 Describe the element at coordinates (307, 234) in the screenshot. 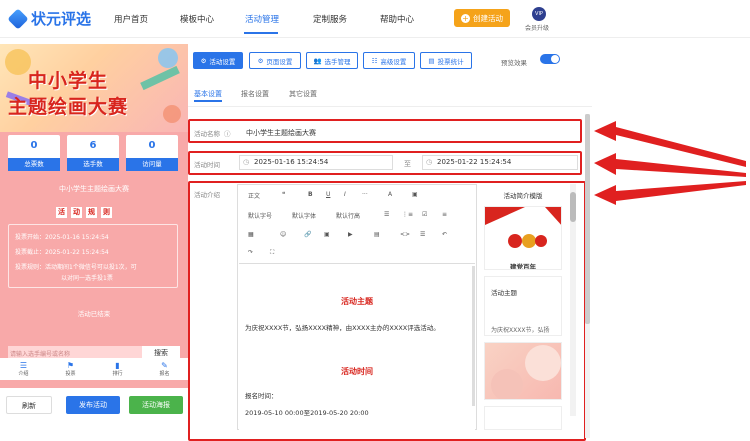

I see `link-icon: 🔗` at that location.